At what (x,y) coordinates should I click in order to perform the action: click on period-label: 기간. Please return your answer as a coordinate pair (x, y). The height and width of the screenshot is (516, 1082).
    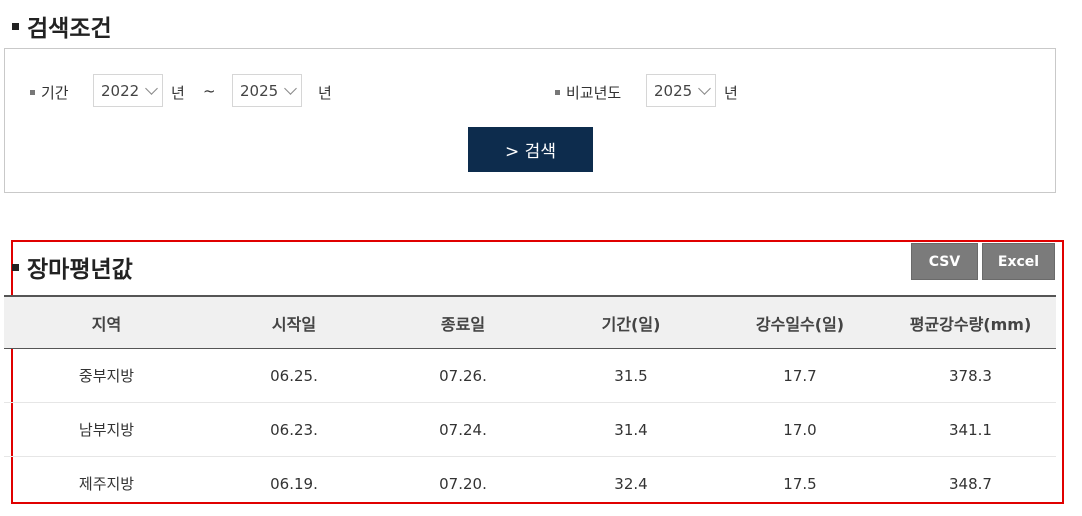
    Looking at the image, I should click on (49, 92).